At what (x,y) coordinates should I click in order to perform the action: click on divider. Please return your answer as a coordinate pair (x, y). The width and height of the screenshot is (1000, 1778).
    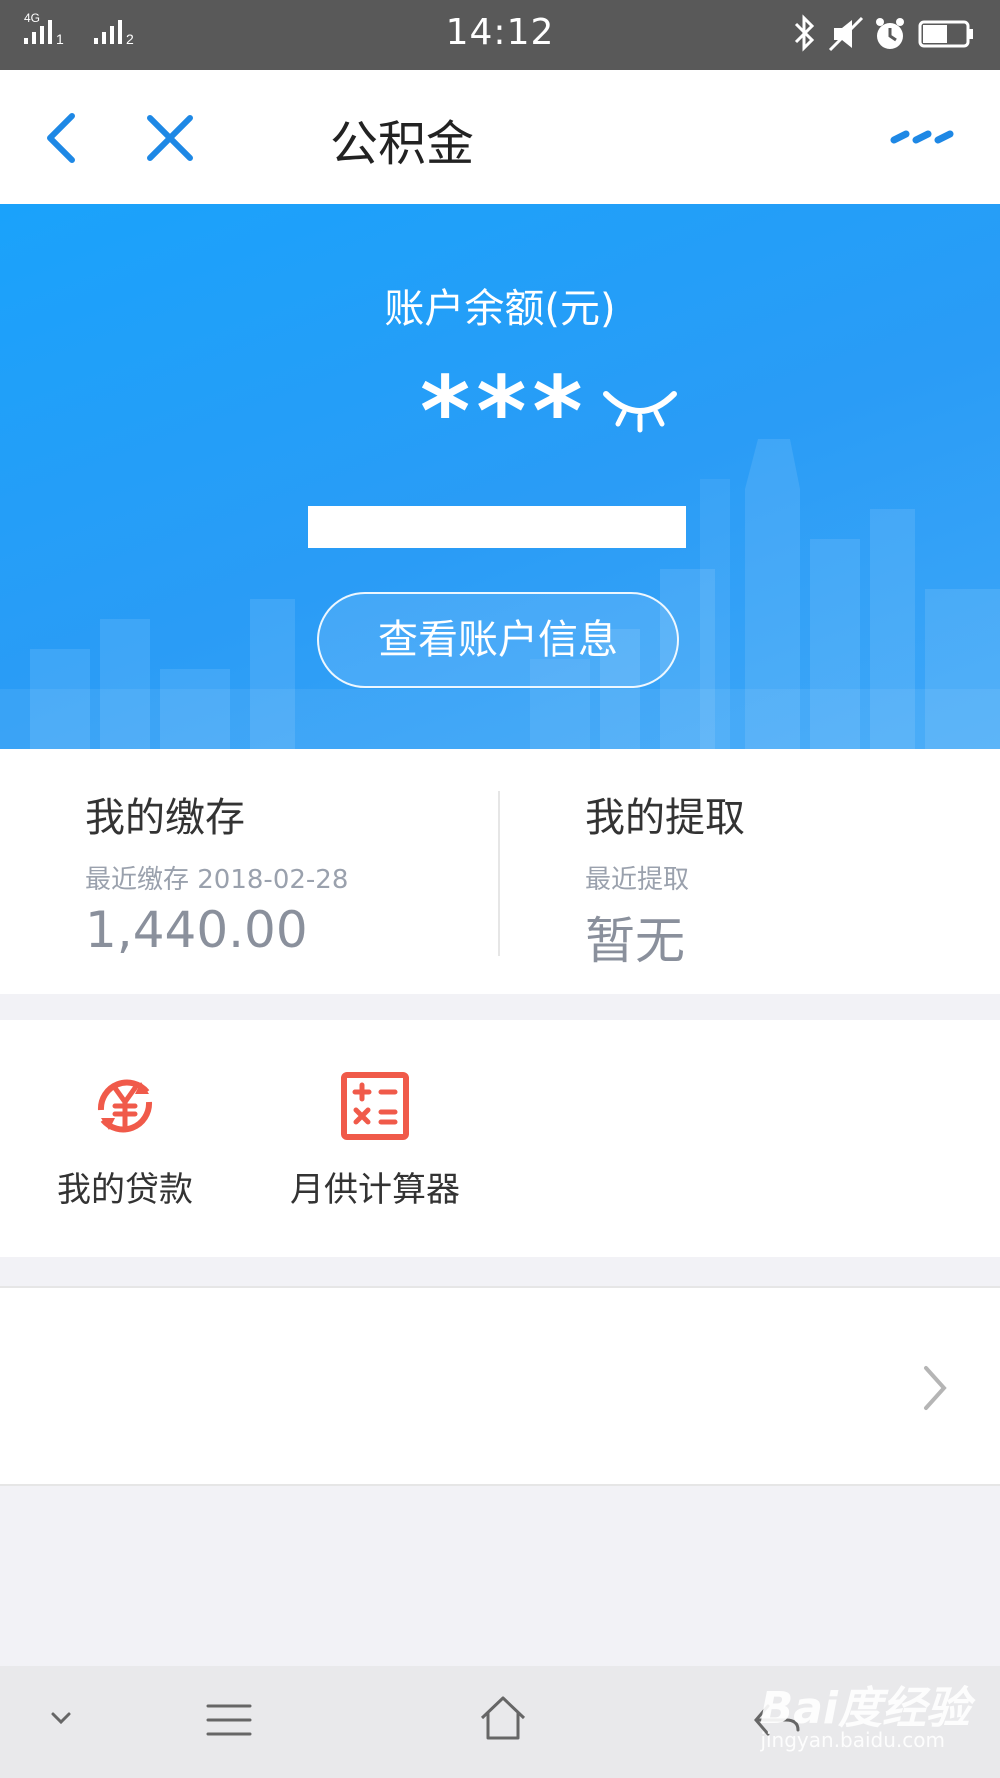
    Looking at the image, I should click on (499, 873).